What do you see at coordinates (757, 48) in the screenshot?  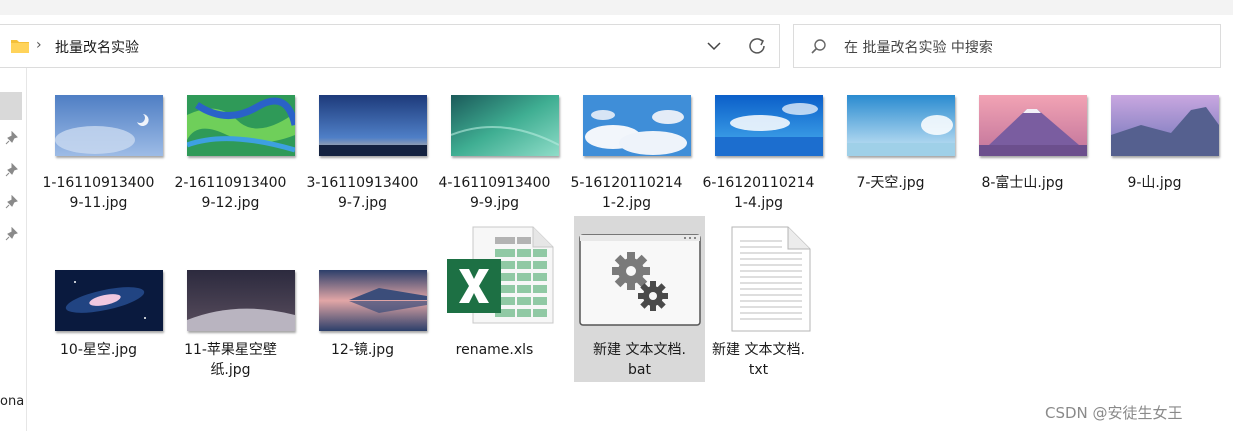 I see `refresh-icon` at bounding box center [757, 48].